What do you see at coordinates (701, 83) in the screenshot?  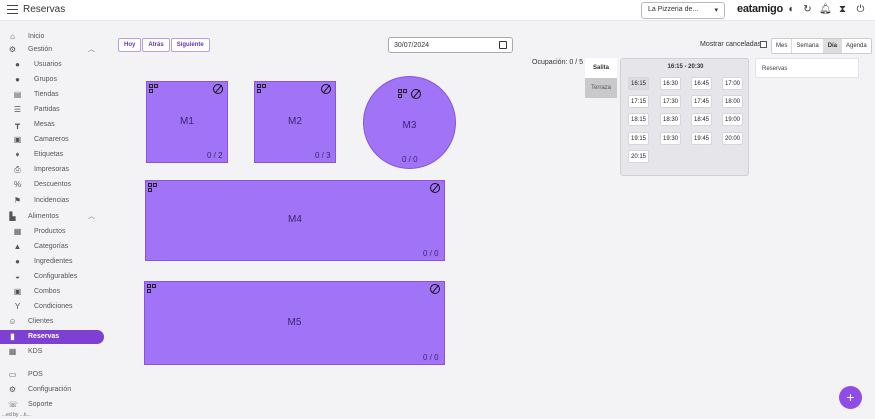 I see `time-slot: 16:45` at bounding box center [701, 83].